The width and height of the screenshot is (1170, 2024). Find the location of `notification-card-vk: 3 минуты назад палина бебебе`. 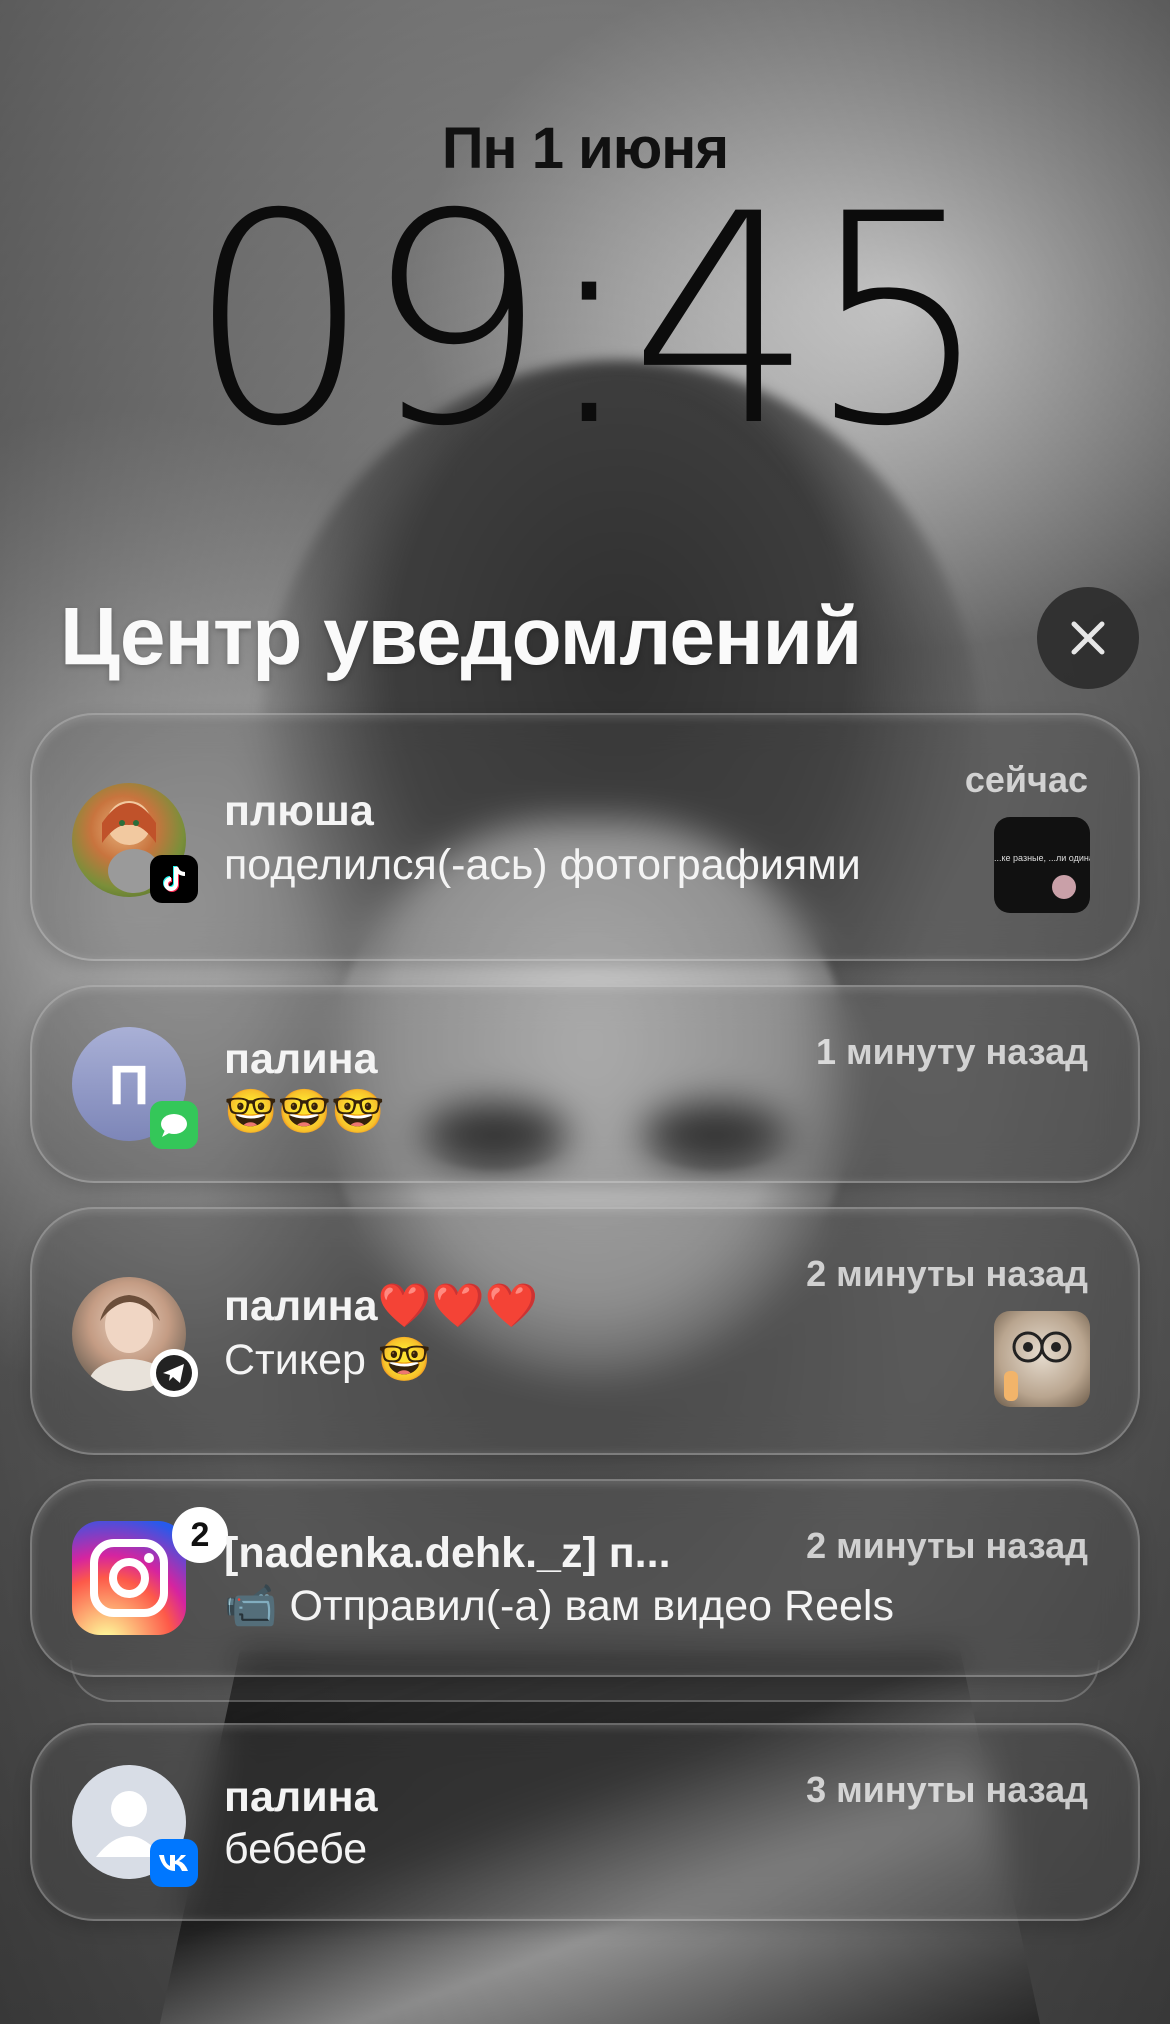

notification-card-vk: 3 минуты назад палина бебебе is located at coordinates (585, 1822).